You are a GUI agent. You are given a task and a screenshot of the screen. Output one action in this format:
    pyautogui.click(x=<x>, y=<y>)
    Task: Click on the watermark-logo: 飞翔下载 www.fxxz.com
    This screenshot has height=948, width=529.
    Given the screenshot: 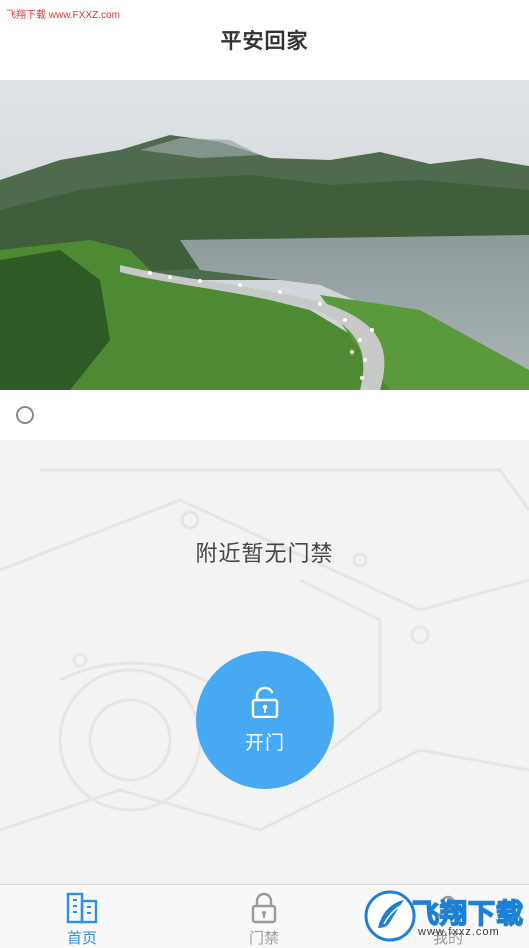 What is the action you would take?
    pyautogui.click(x=444, y=916)
    